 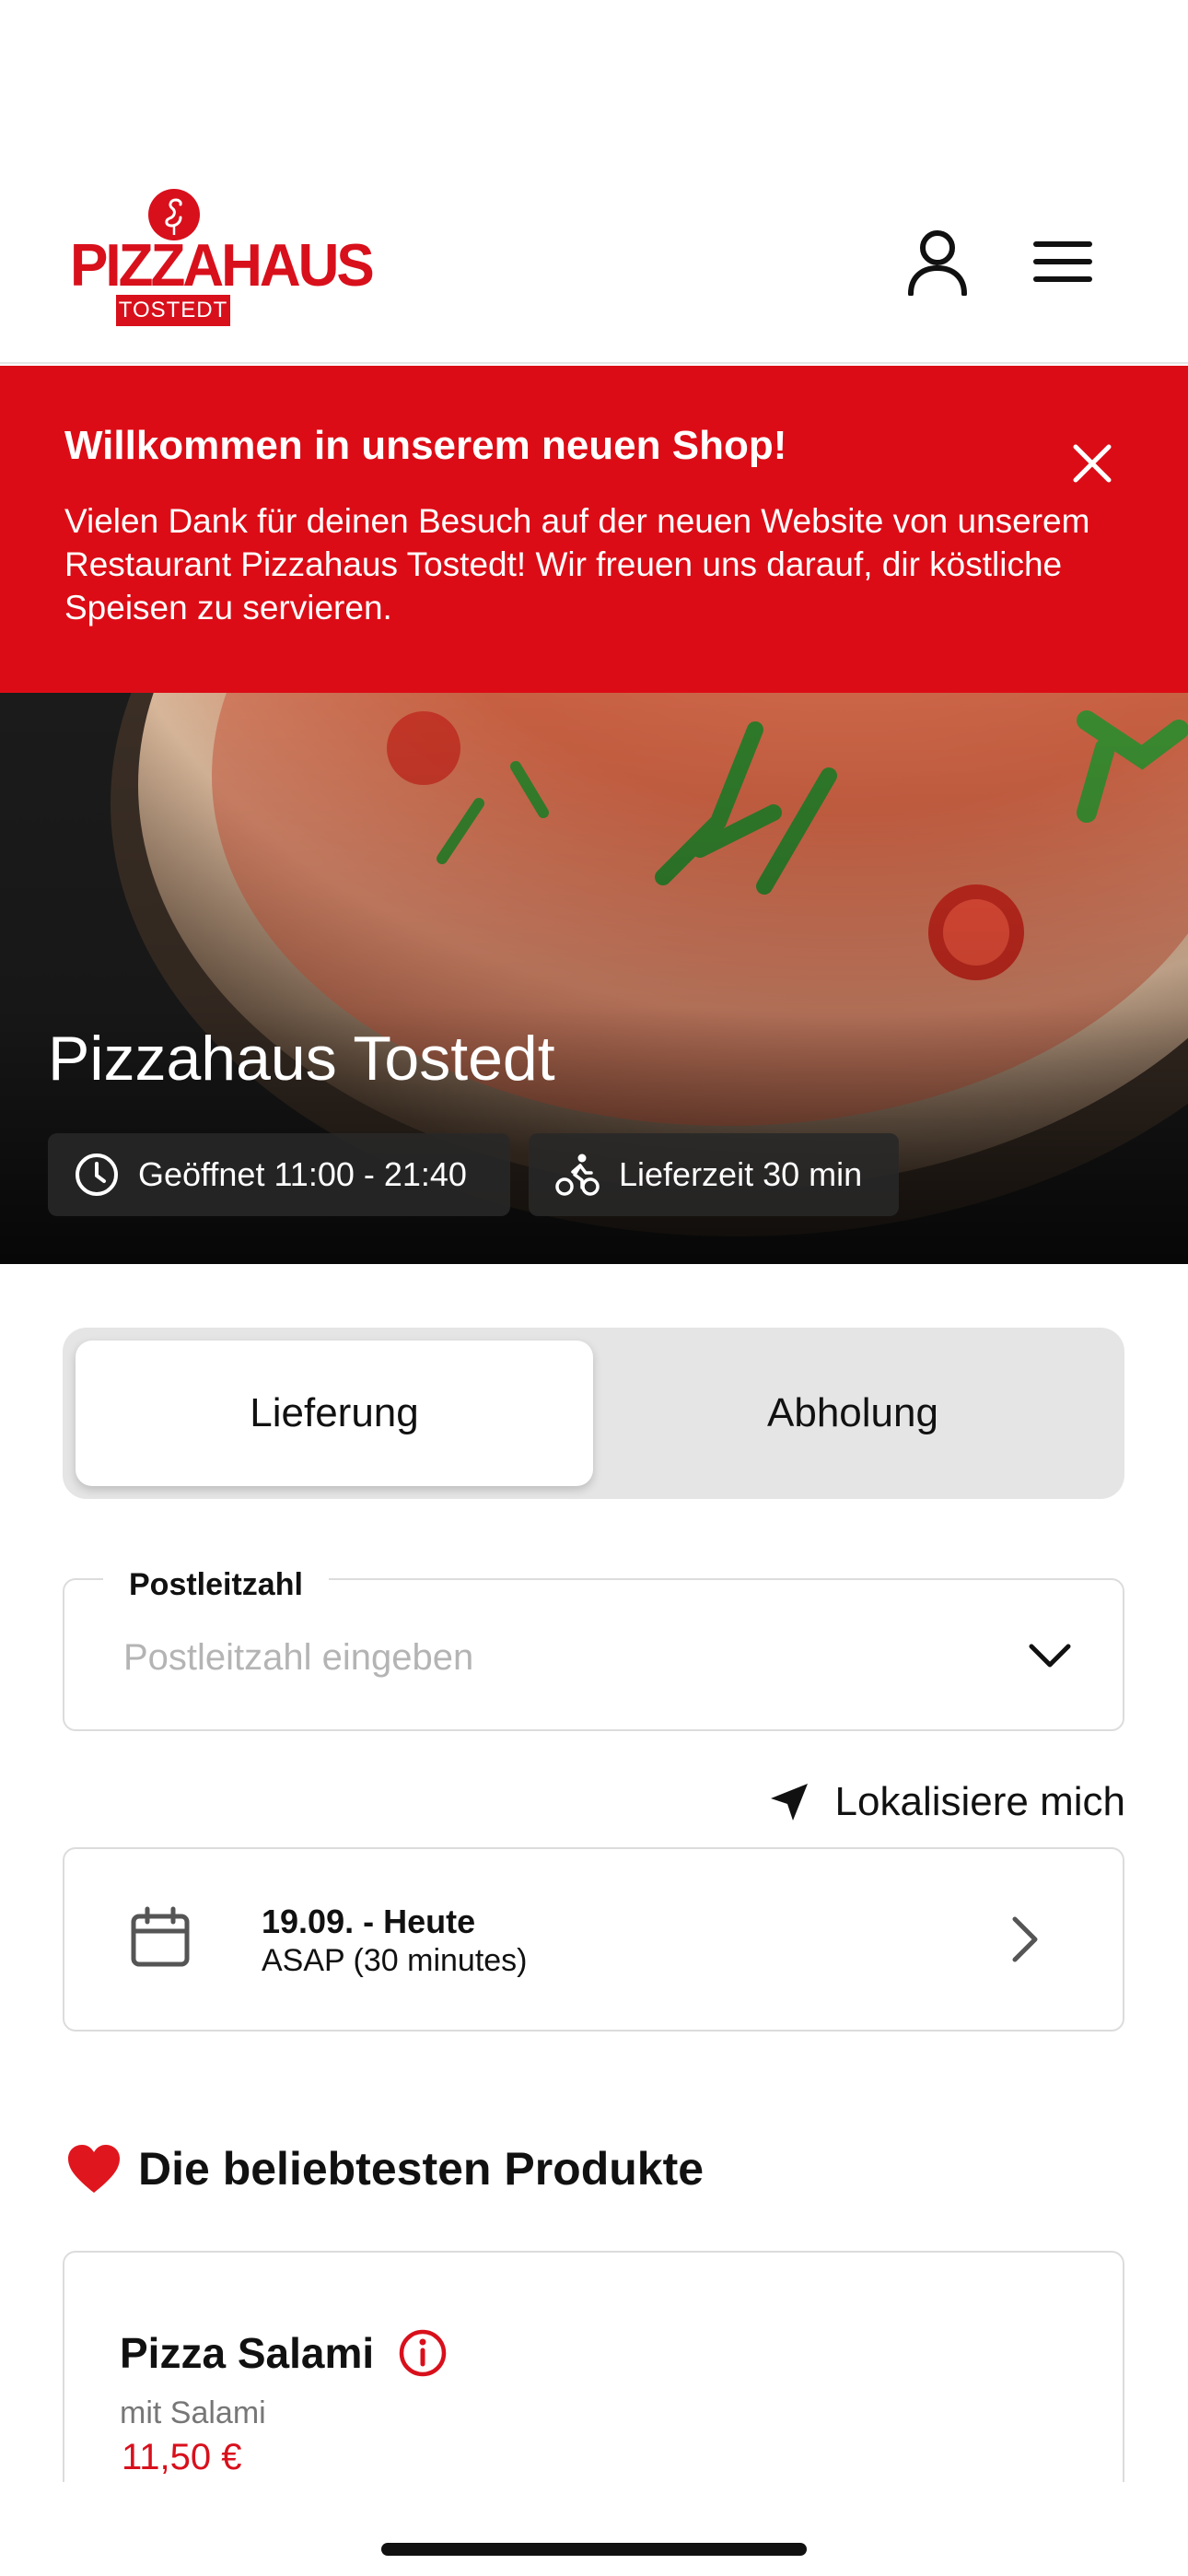 I want to click on chevron-down-icon, so click(x=1049, y=1655).